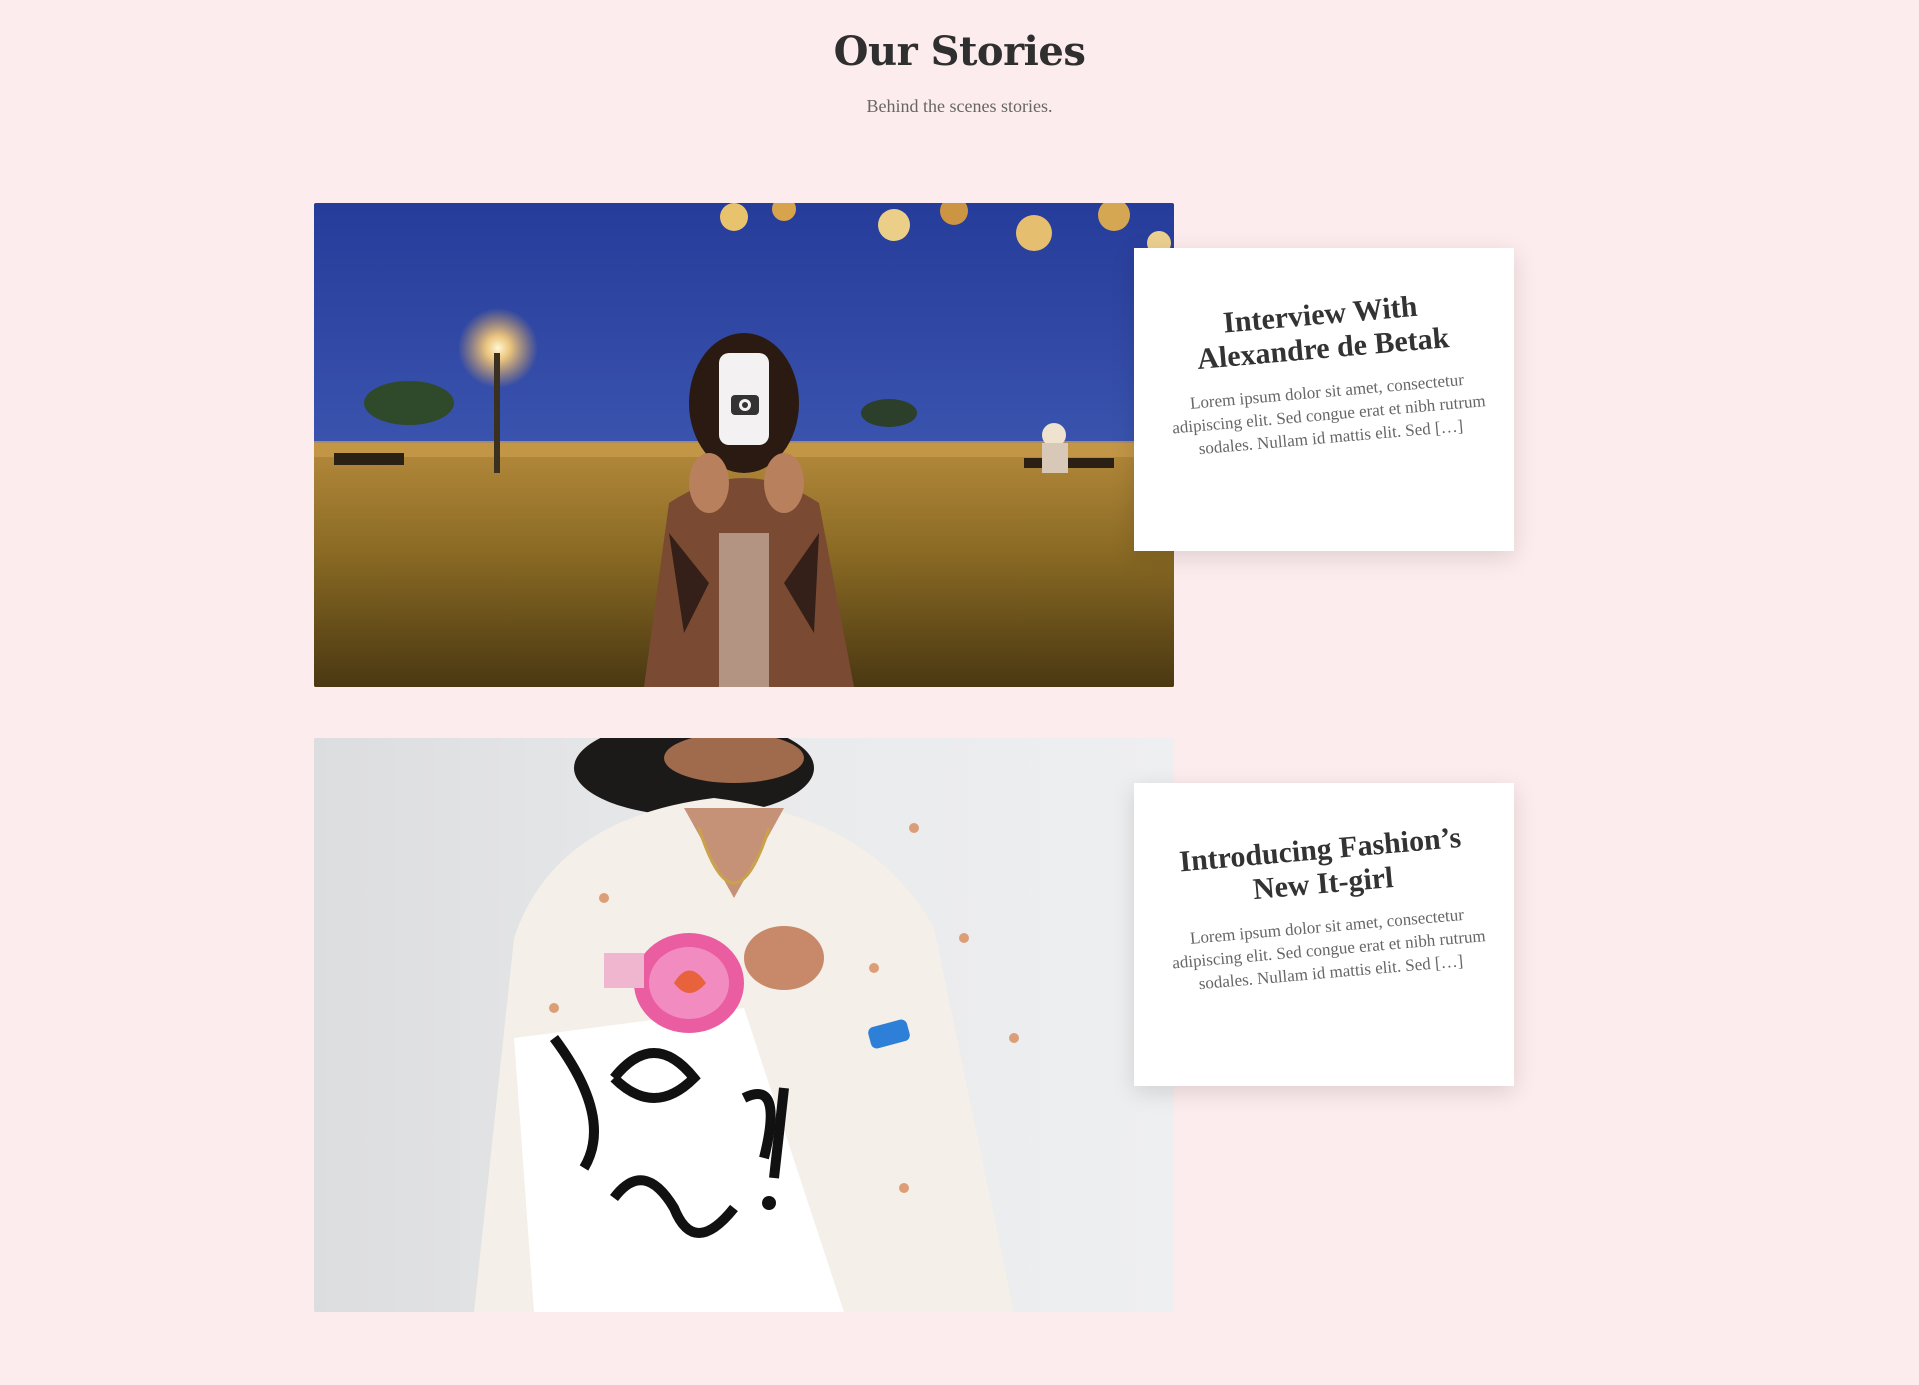 This screenshot has width=1919, height=1385. What do you see at coordinates (1321, 332) in the screenshot?
I see `story-title-link: Interview With Alexandre de Betak` at bounding box center [1321, 332].